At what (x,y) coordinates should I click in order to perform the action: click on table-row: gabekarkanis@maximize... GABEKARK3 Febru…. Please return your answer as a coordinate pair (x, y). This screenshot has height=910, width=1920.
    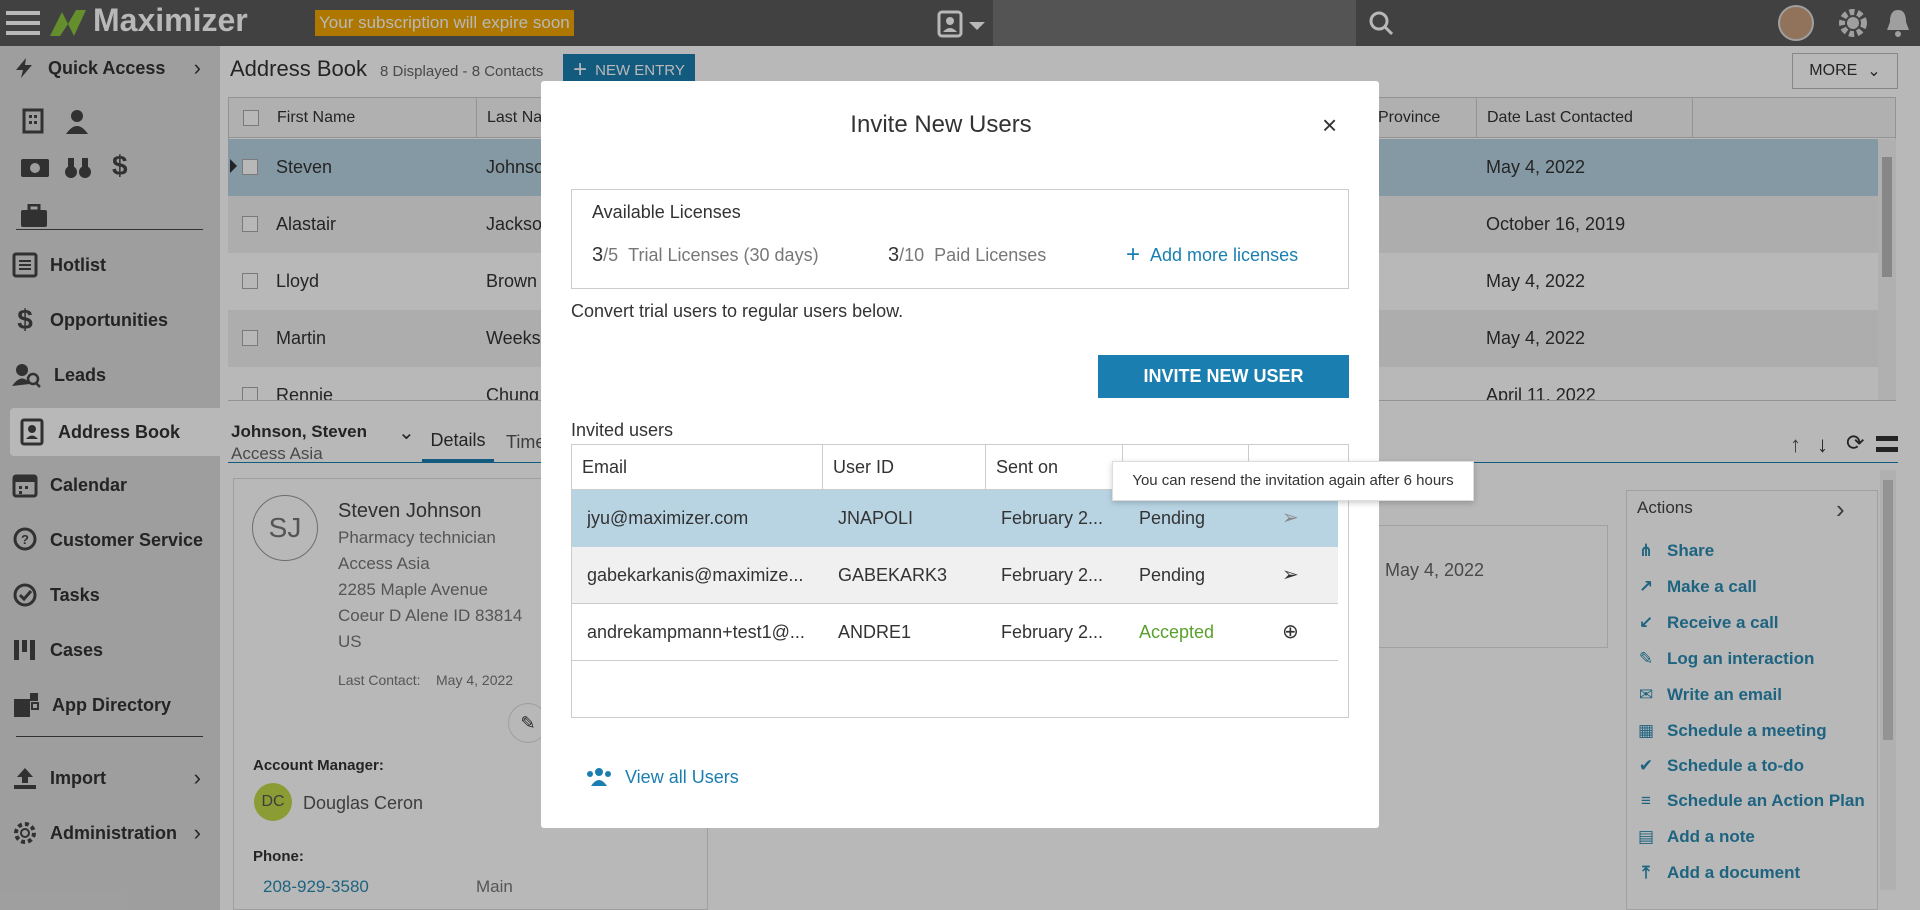
    Looking at the image, I should click on (955, 575).